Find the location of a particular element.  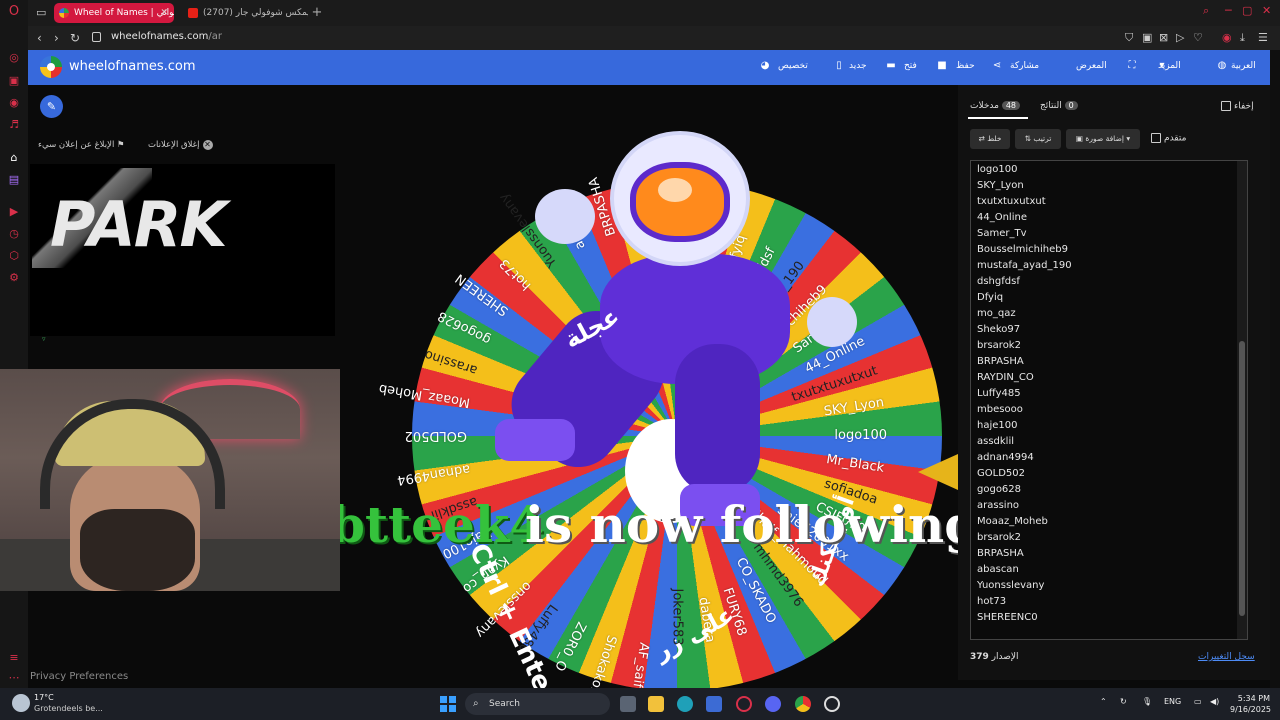

download-icon: ⤓ is located at coordinates (1242, 38).